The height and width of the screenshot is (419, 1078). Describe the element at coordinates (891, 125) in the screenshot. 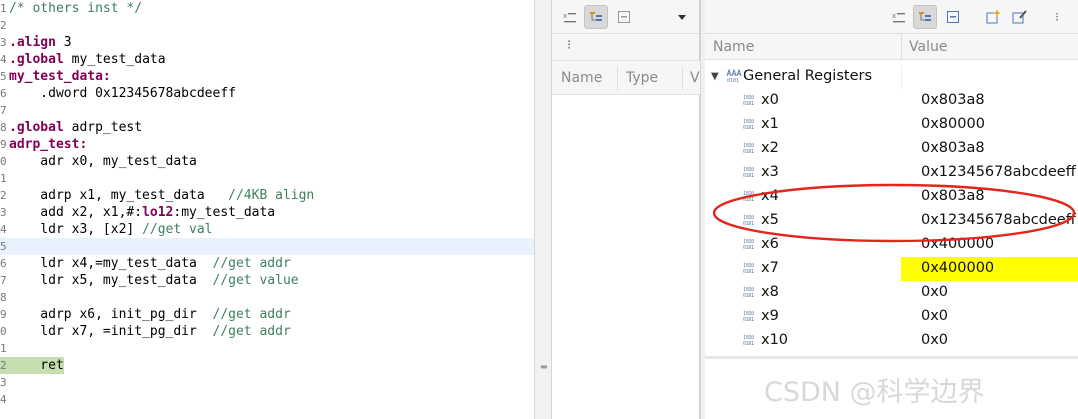

I see `register-row-x1: 1010 0101 x1 0x80000` at that location.